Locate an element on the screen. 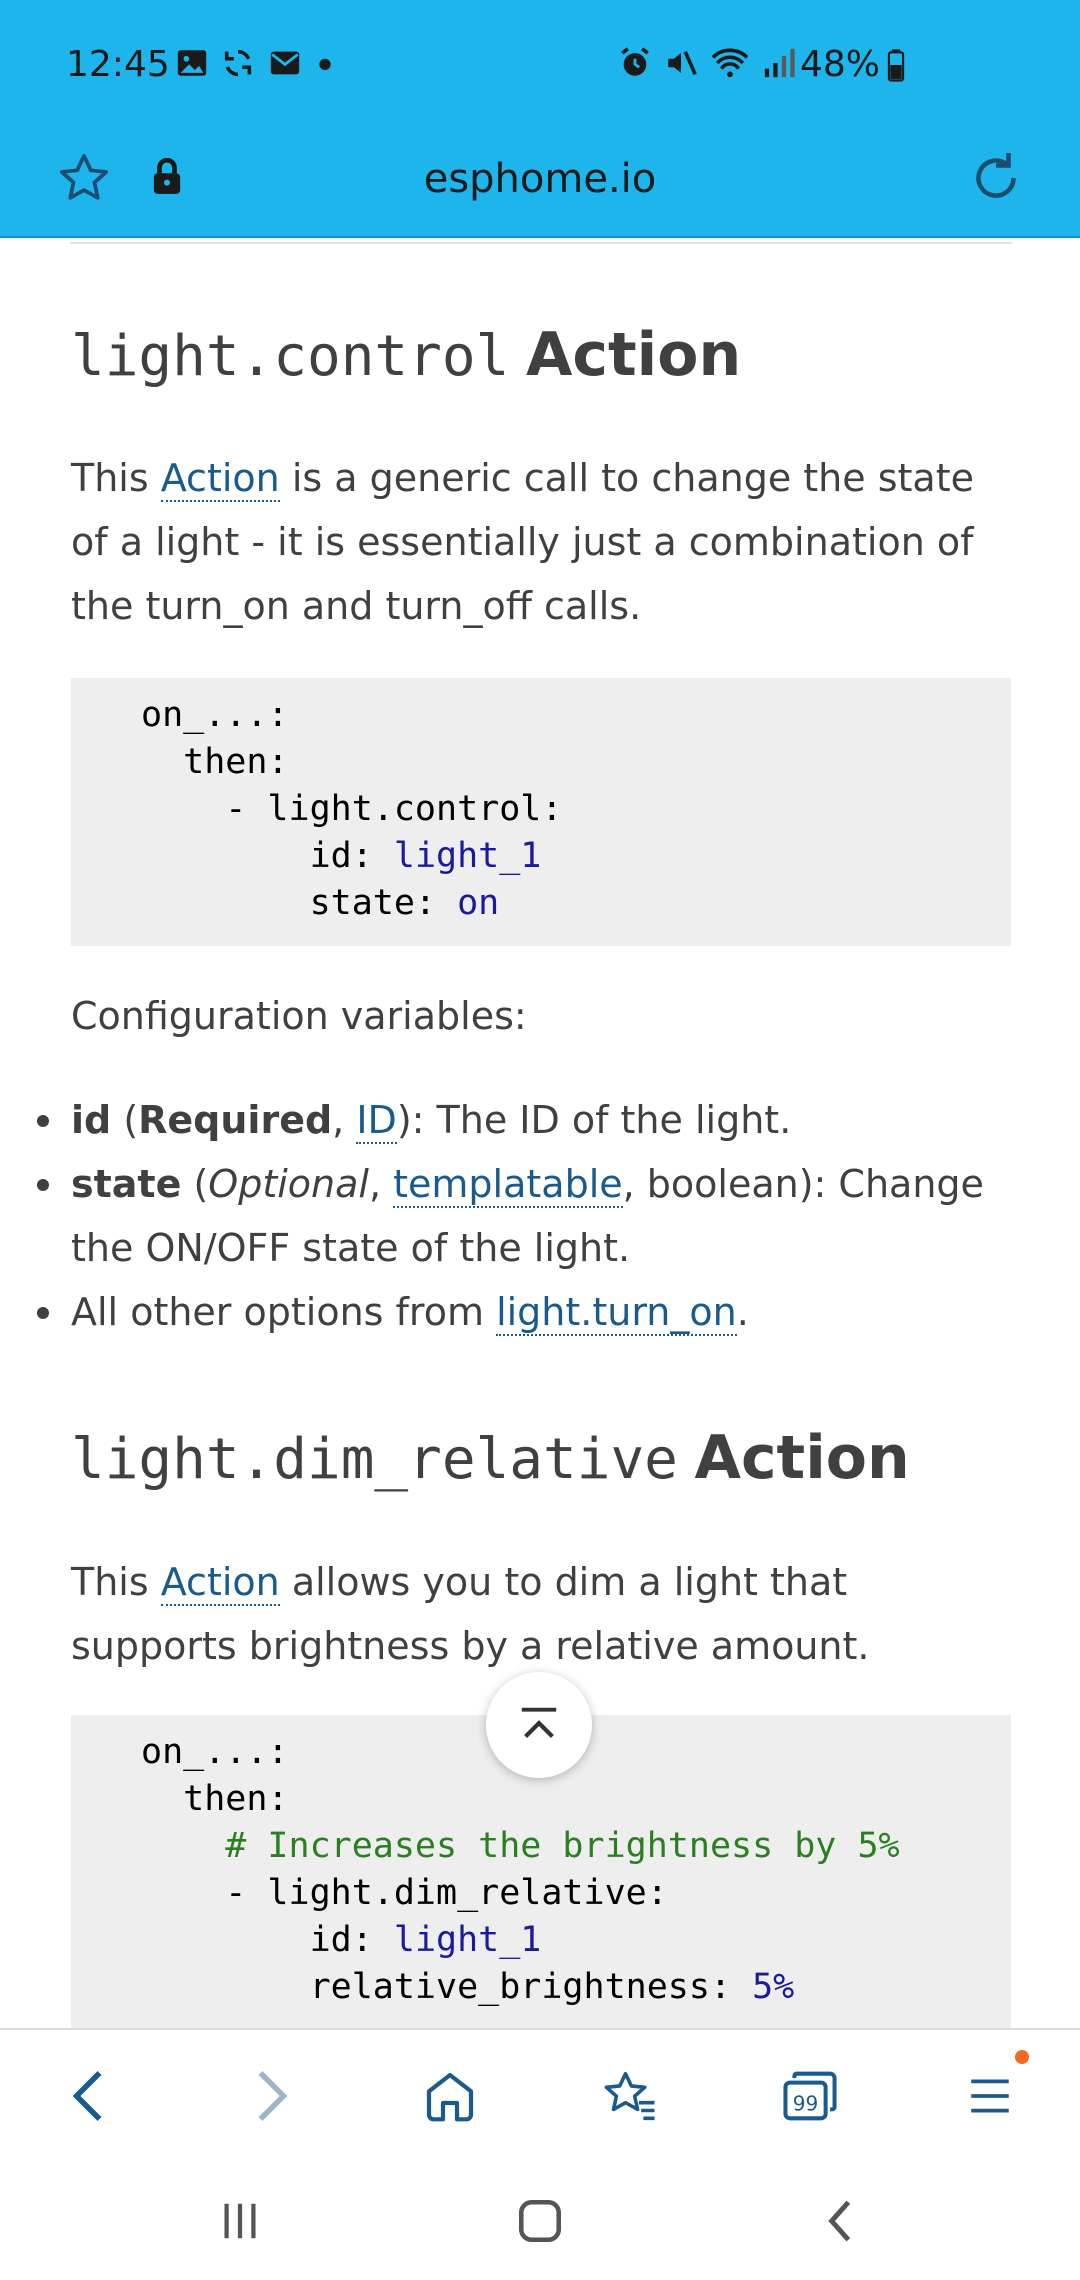 The height and width of the screenshot is (2280, 1080). notification-icons is located at coordinates (255, 63).